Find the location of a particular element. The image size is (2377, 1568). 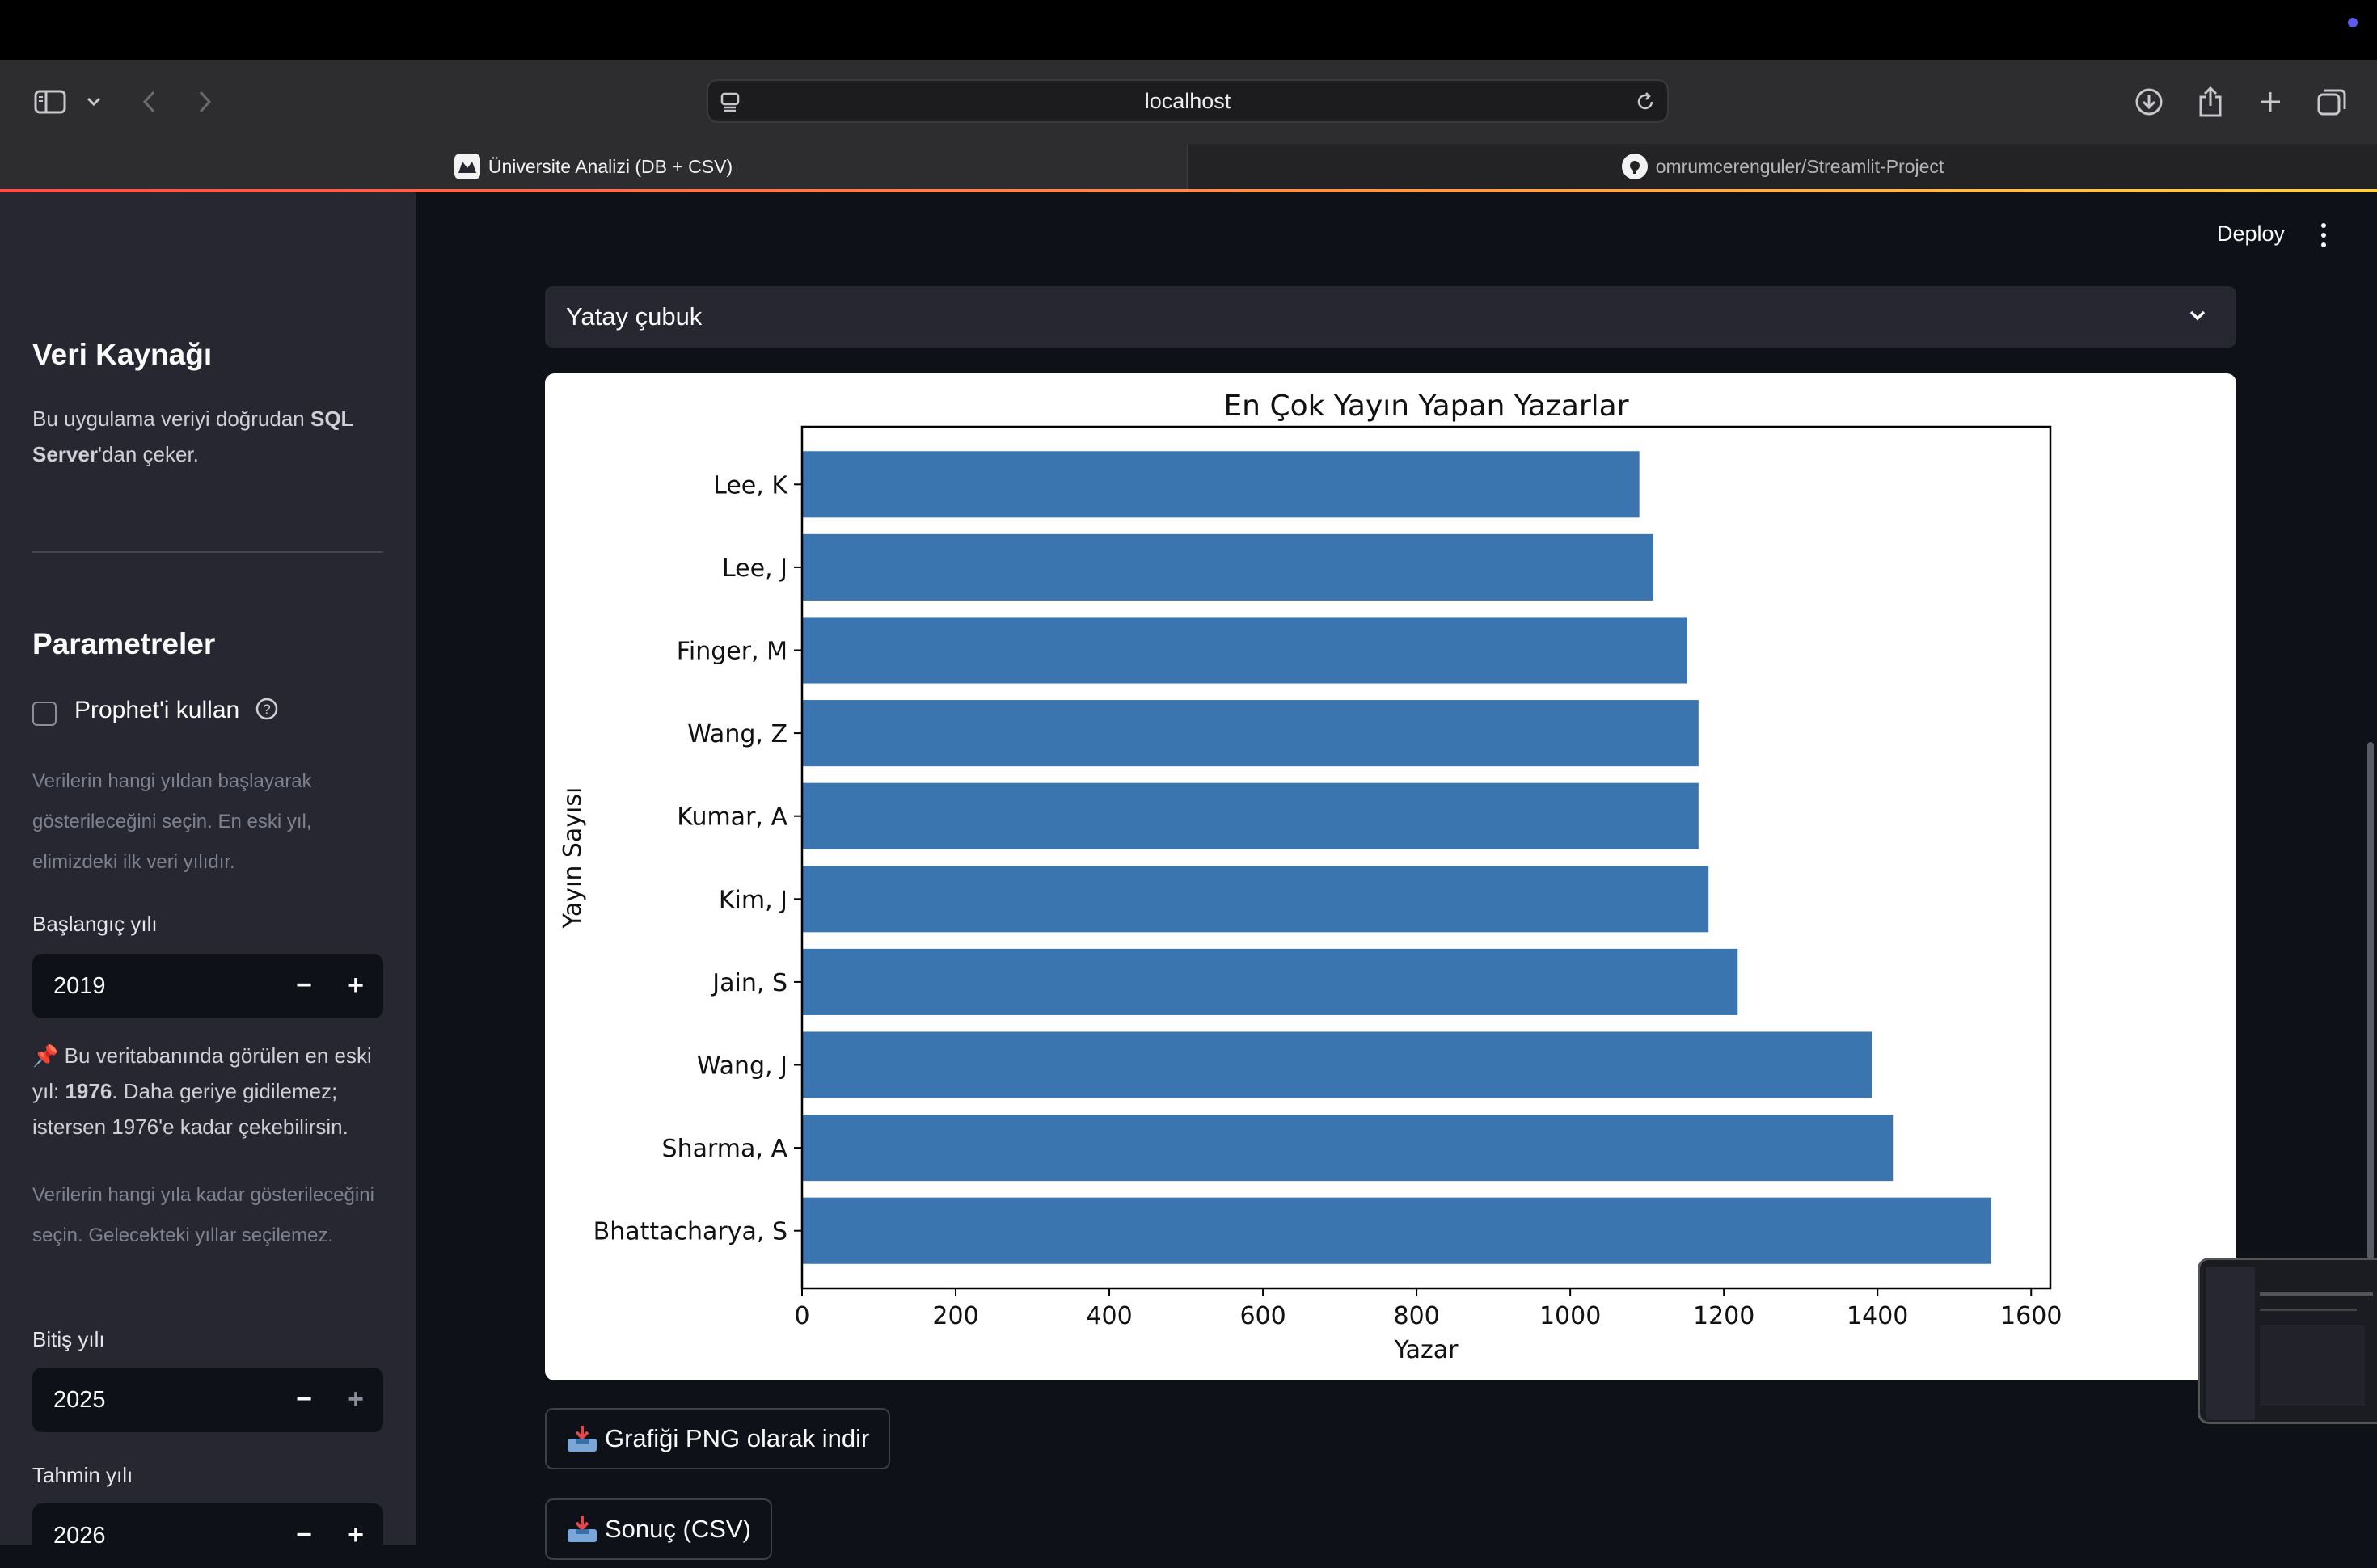

forward-icon is located at coordinates (205, 102).